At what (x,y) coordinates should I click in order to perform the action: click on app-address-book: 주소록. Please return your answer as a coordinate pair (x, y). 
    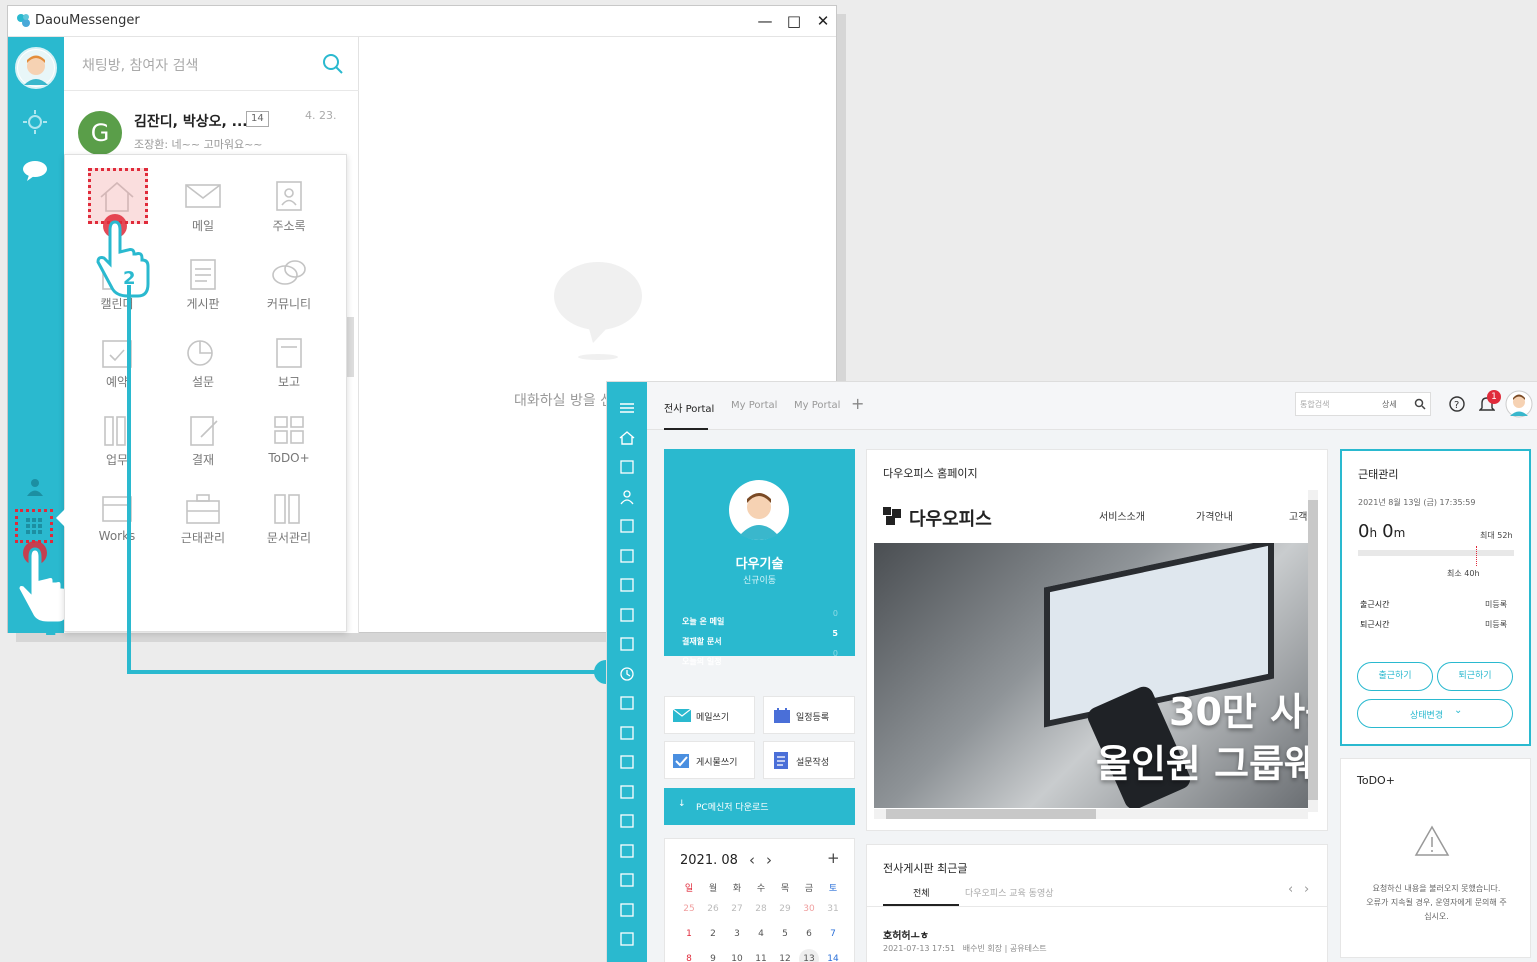
    Looking at the image, I should click on (289, 206).